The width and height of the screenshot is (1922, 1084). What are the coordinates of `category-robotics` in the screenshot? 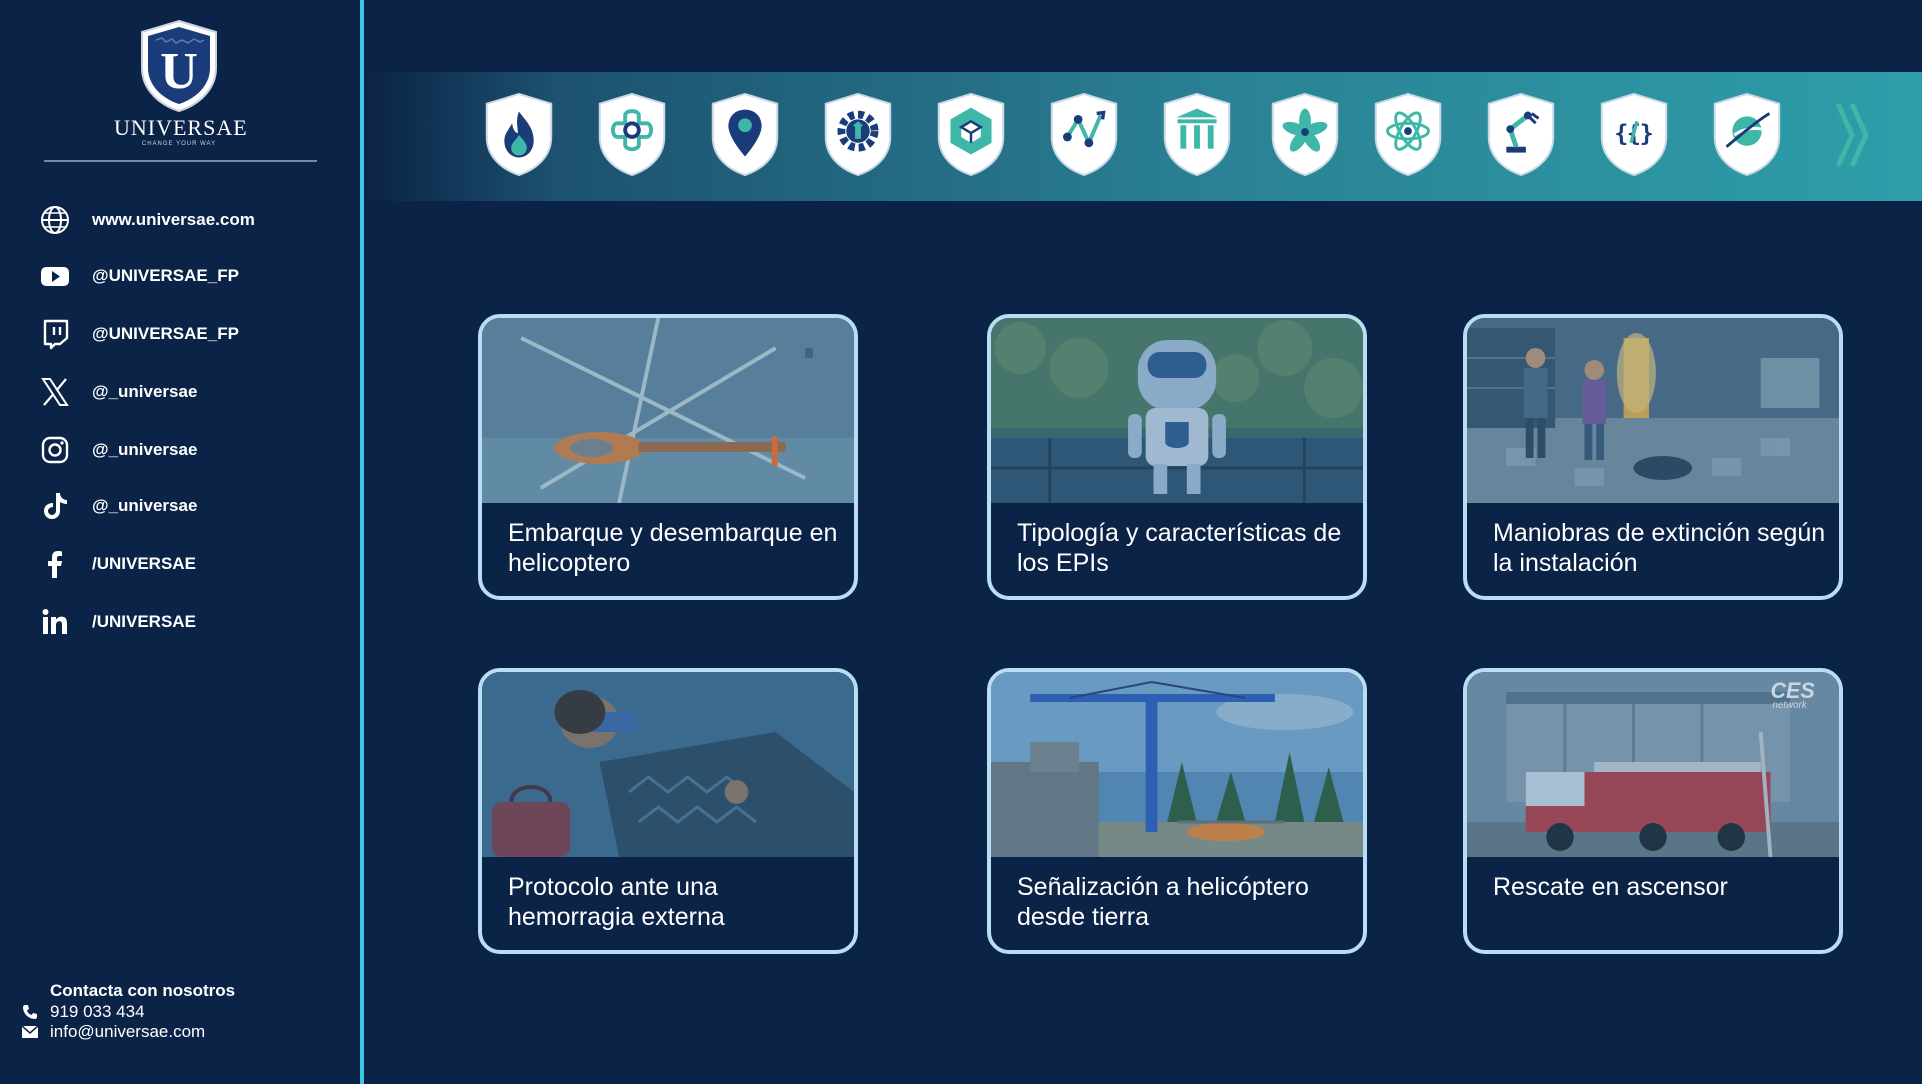 It's located at (1521, 135).